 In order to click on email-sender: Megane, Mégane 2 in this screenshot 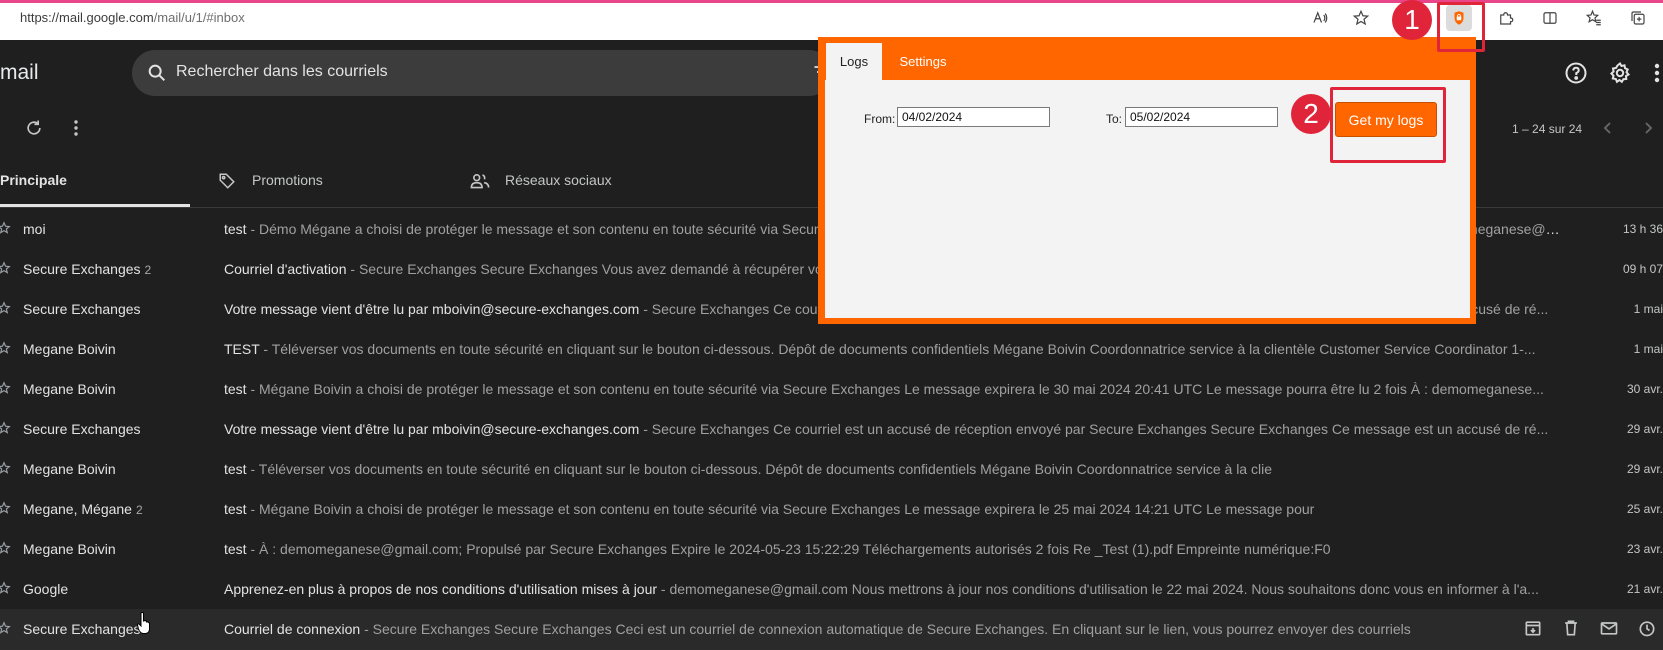, I will do `click(83, 509)`.